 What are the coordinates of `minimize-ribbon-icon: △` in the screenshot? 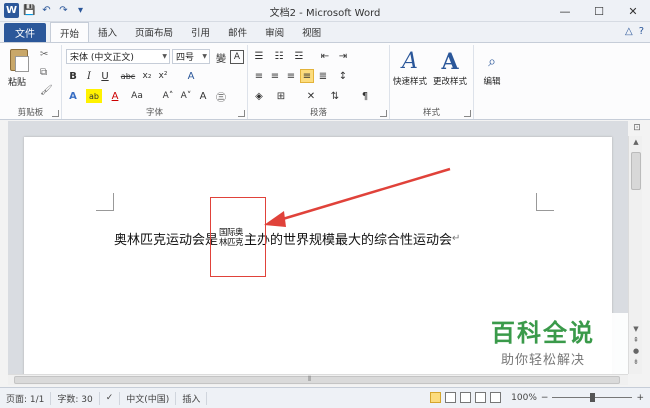 It's located at (629, 31).